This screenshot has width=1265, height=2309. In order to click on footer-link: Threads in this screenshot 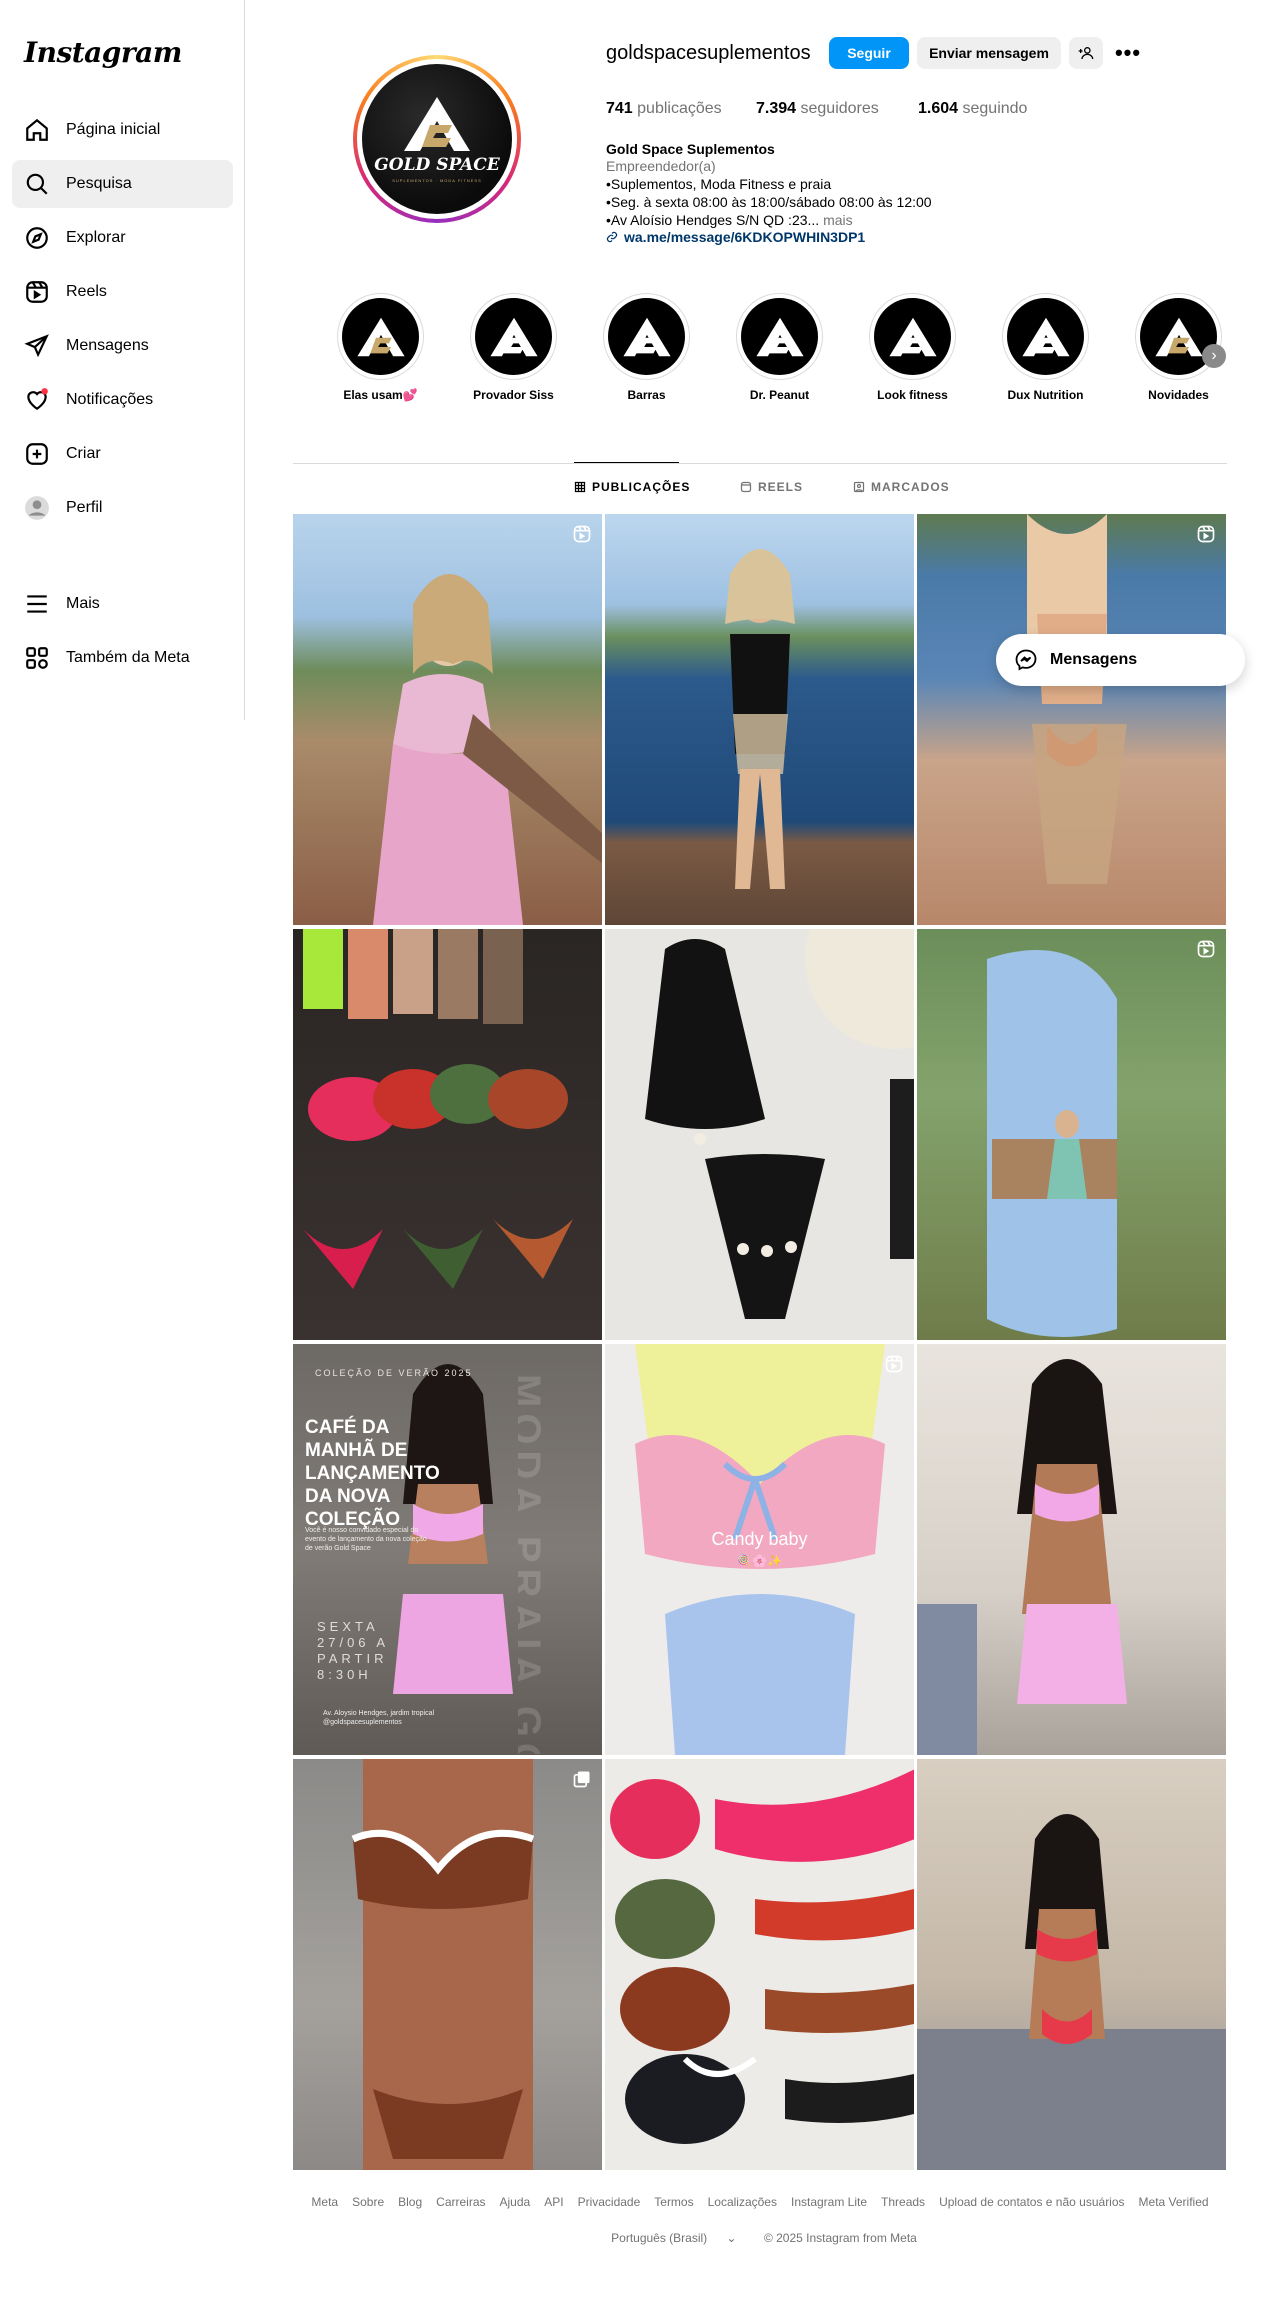, I will do `click(903, 2202)`.